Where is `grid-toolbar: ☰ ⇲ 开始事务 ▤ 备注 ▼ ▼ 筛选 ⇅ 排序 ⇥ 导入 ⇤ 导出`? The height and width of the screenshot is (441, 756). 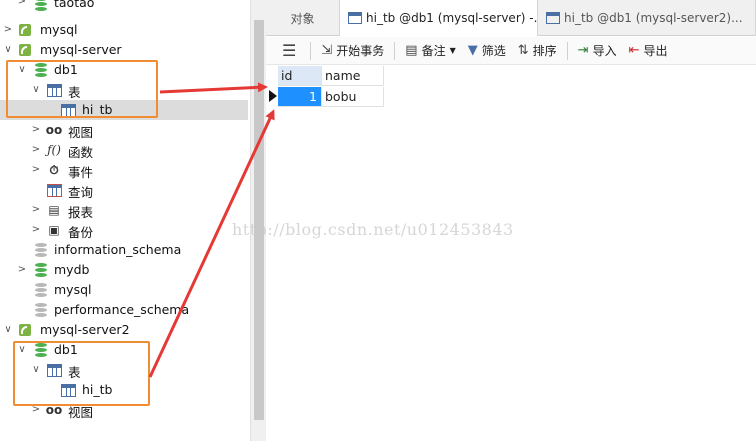 grid-toolbar: ☰ ⇲ 开始事务 ▤ 备注 ▼ ▼ 筛选 ⇅ 排序 ⇥ 导入 ⇤ 导出 is located at coordinates (511, 51).